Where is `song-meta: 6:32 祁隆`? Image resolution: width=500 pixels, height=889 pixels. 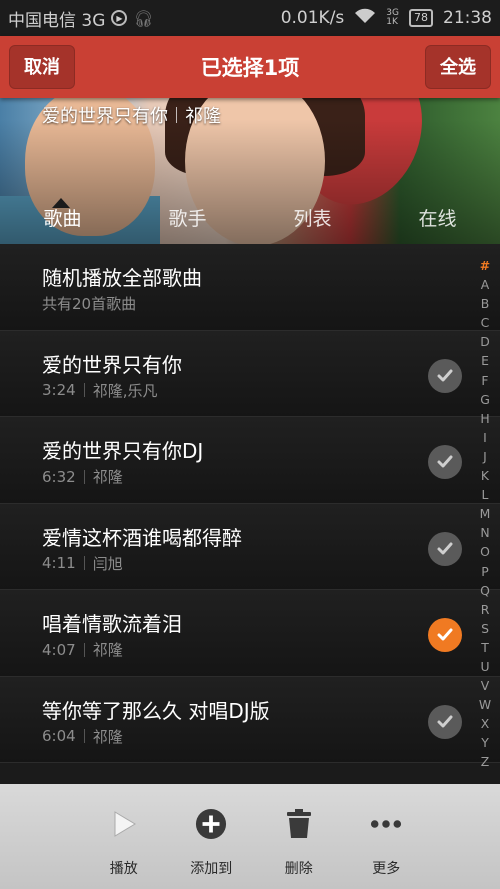 song-meta: 6:32 祁隆 is located at coordinates (82, 476).